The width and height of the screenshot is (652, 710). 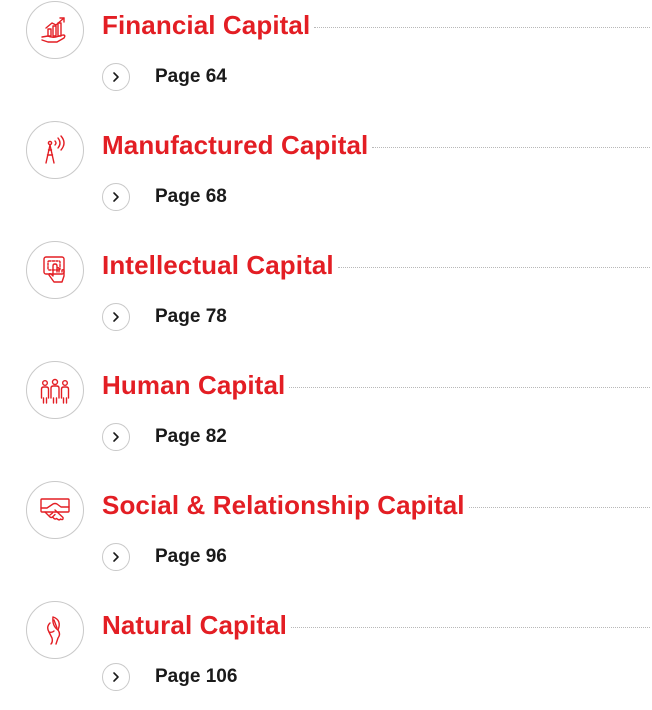 I want to click on page-reference: Page 78, so click(x=191, y=317).